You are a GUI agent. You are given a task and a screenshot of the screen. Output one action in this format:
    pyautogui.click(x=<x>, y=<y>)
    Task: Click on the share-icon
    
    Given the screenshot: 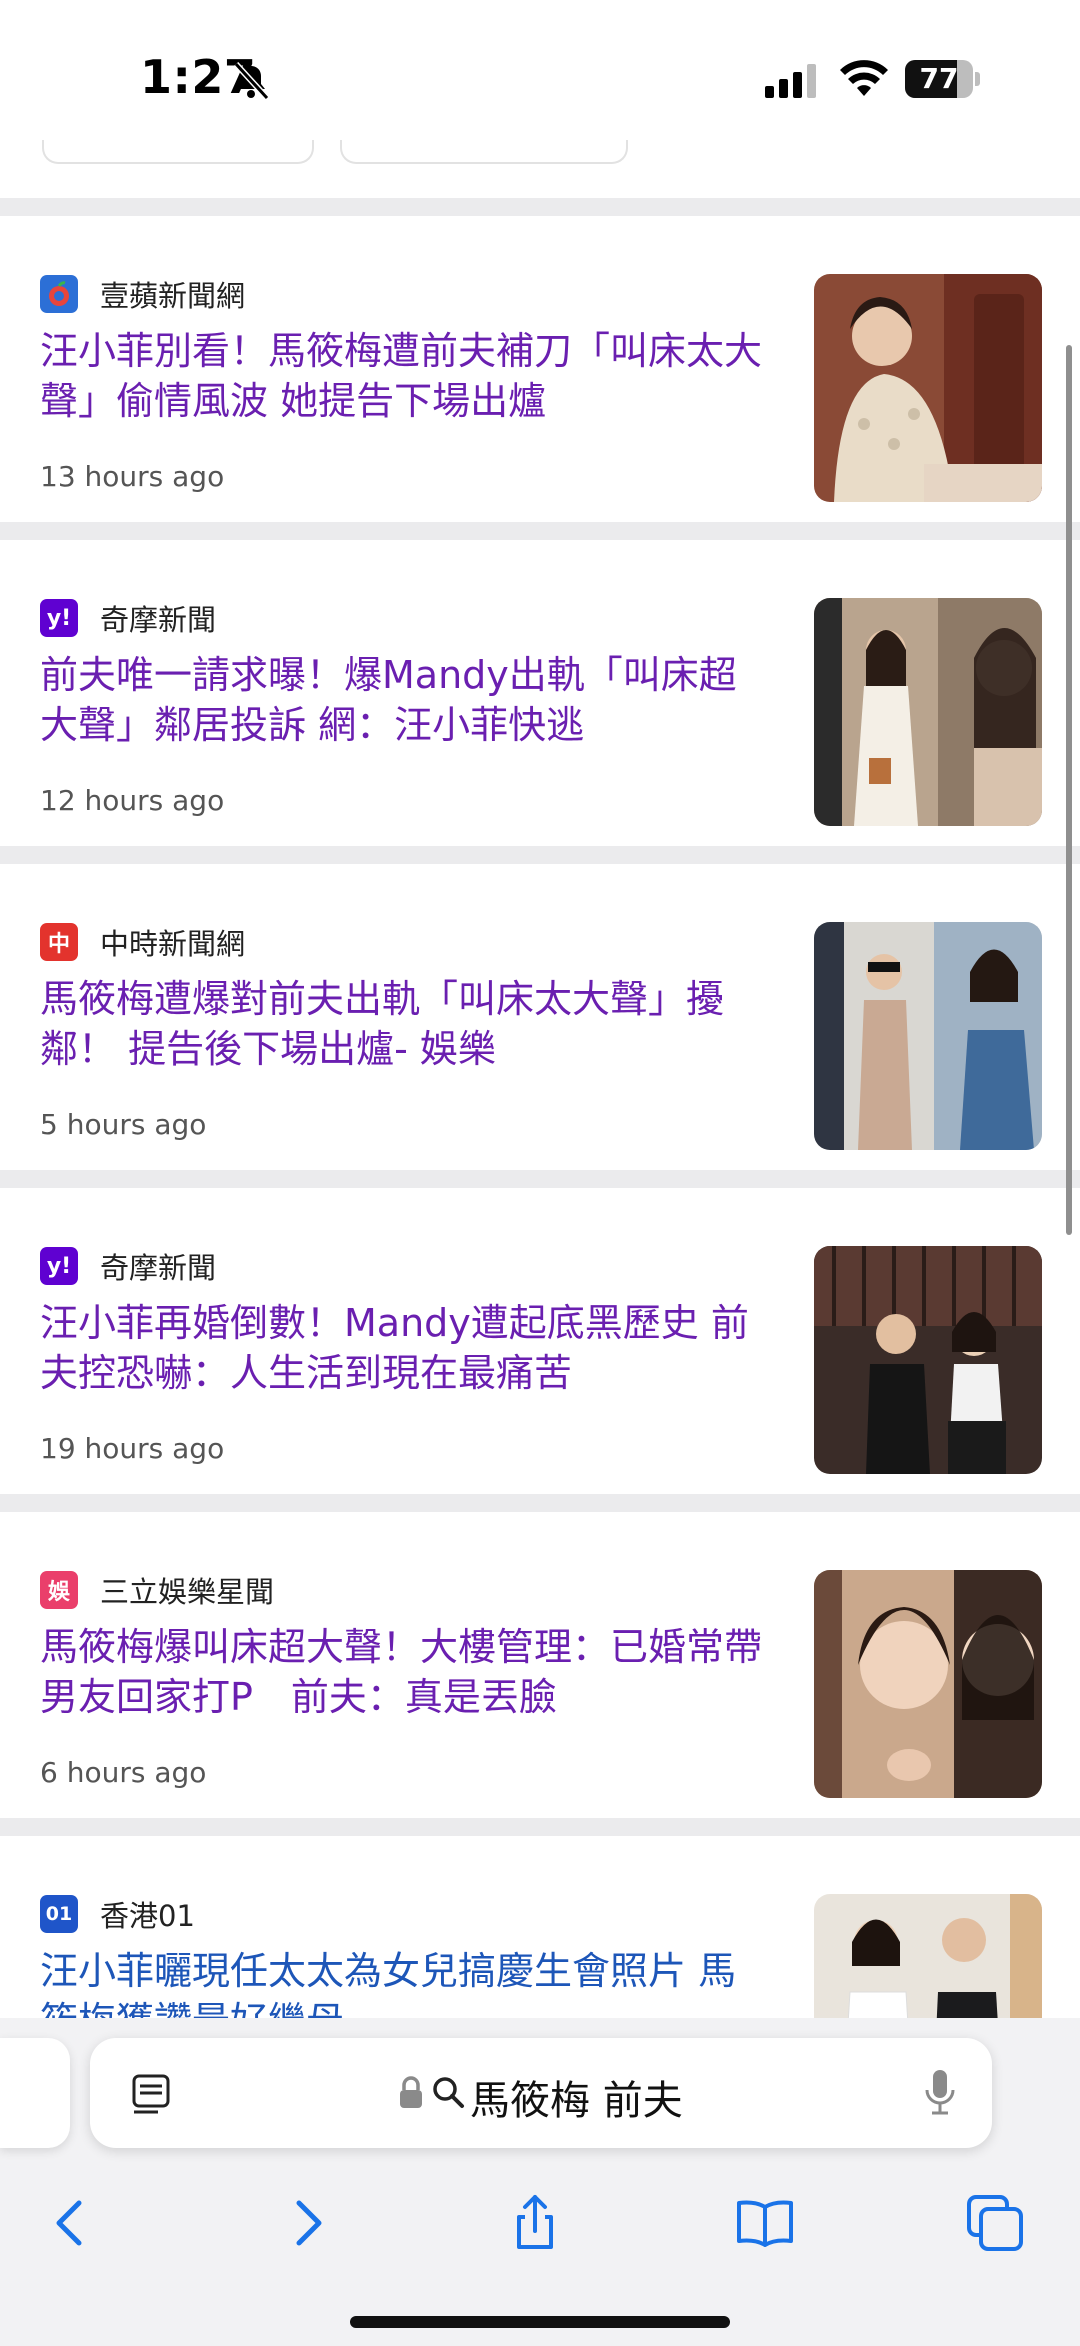 What is the action you would take?
    pyautogui.click(x=535, y=2222)
    